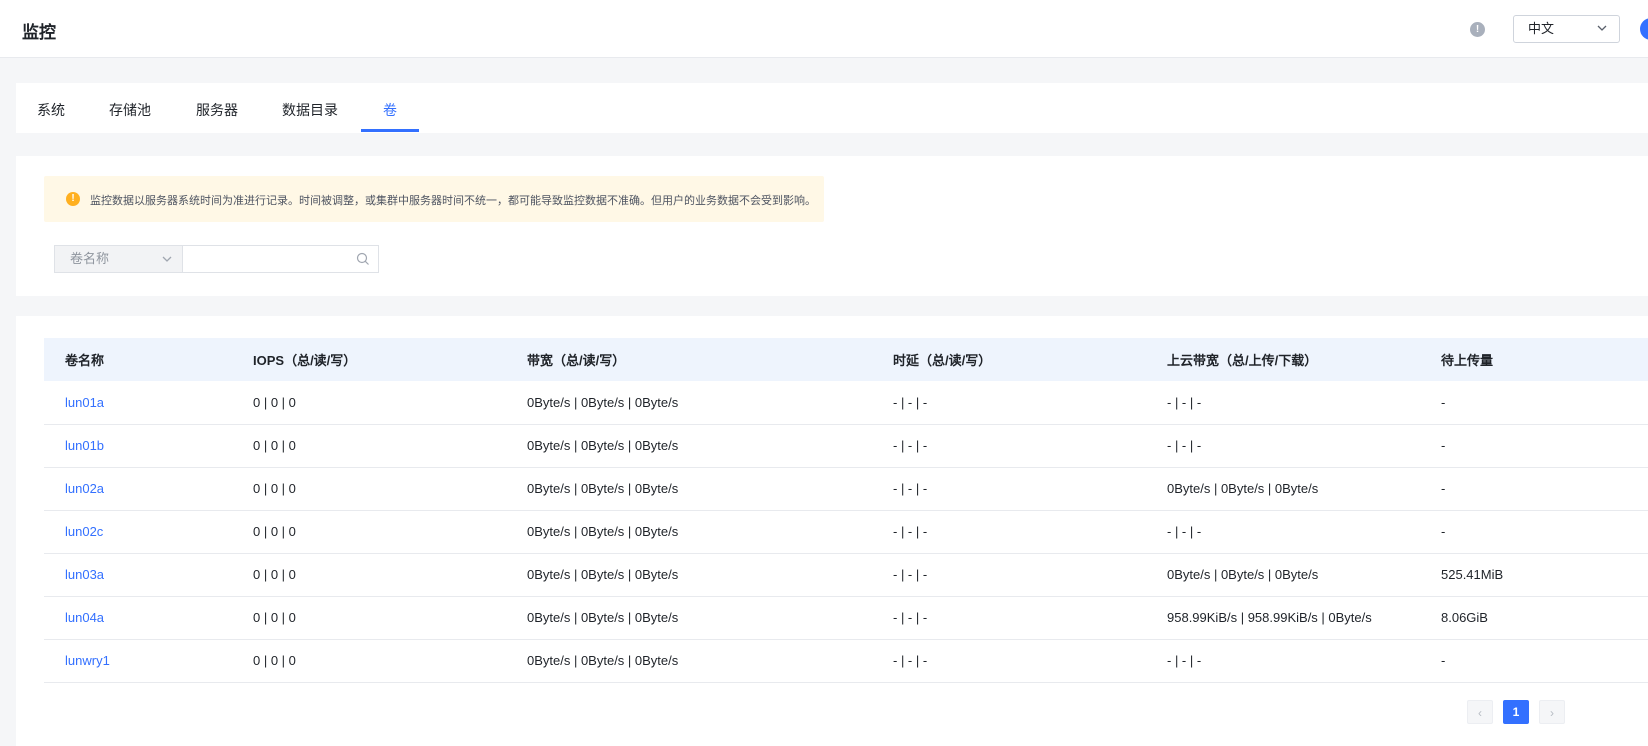 The width and height of the screenshot is (1648, 746). I want to click on column-header-latency: 时延（总/读/写）, so click(1009, 359).